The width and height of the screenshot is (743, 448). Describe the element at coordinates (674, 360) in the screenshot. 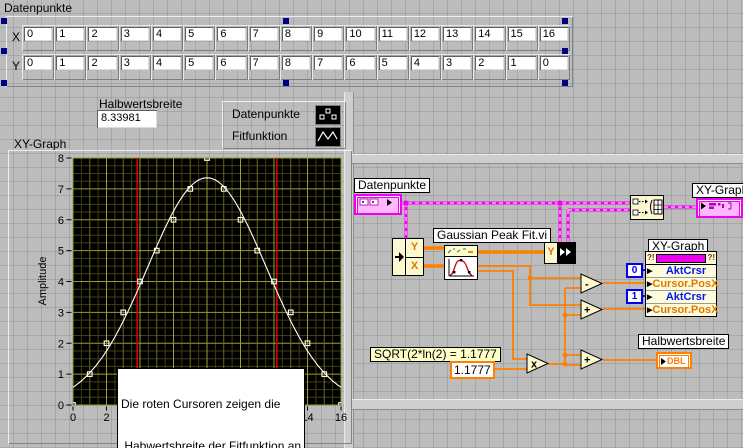

I see `halbwertsbreite-dbl-terminal: DBL` at that location.